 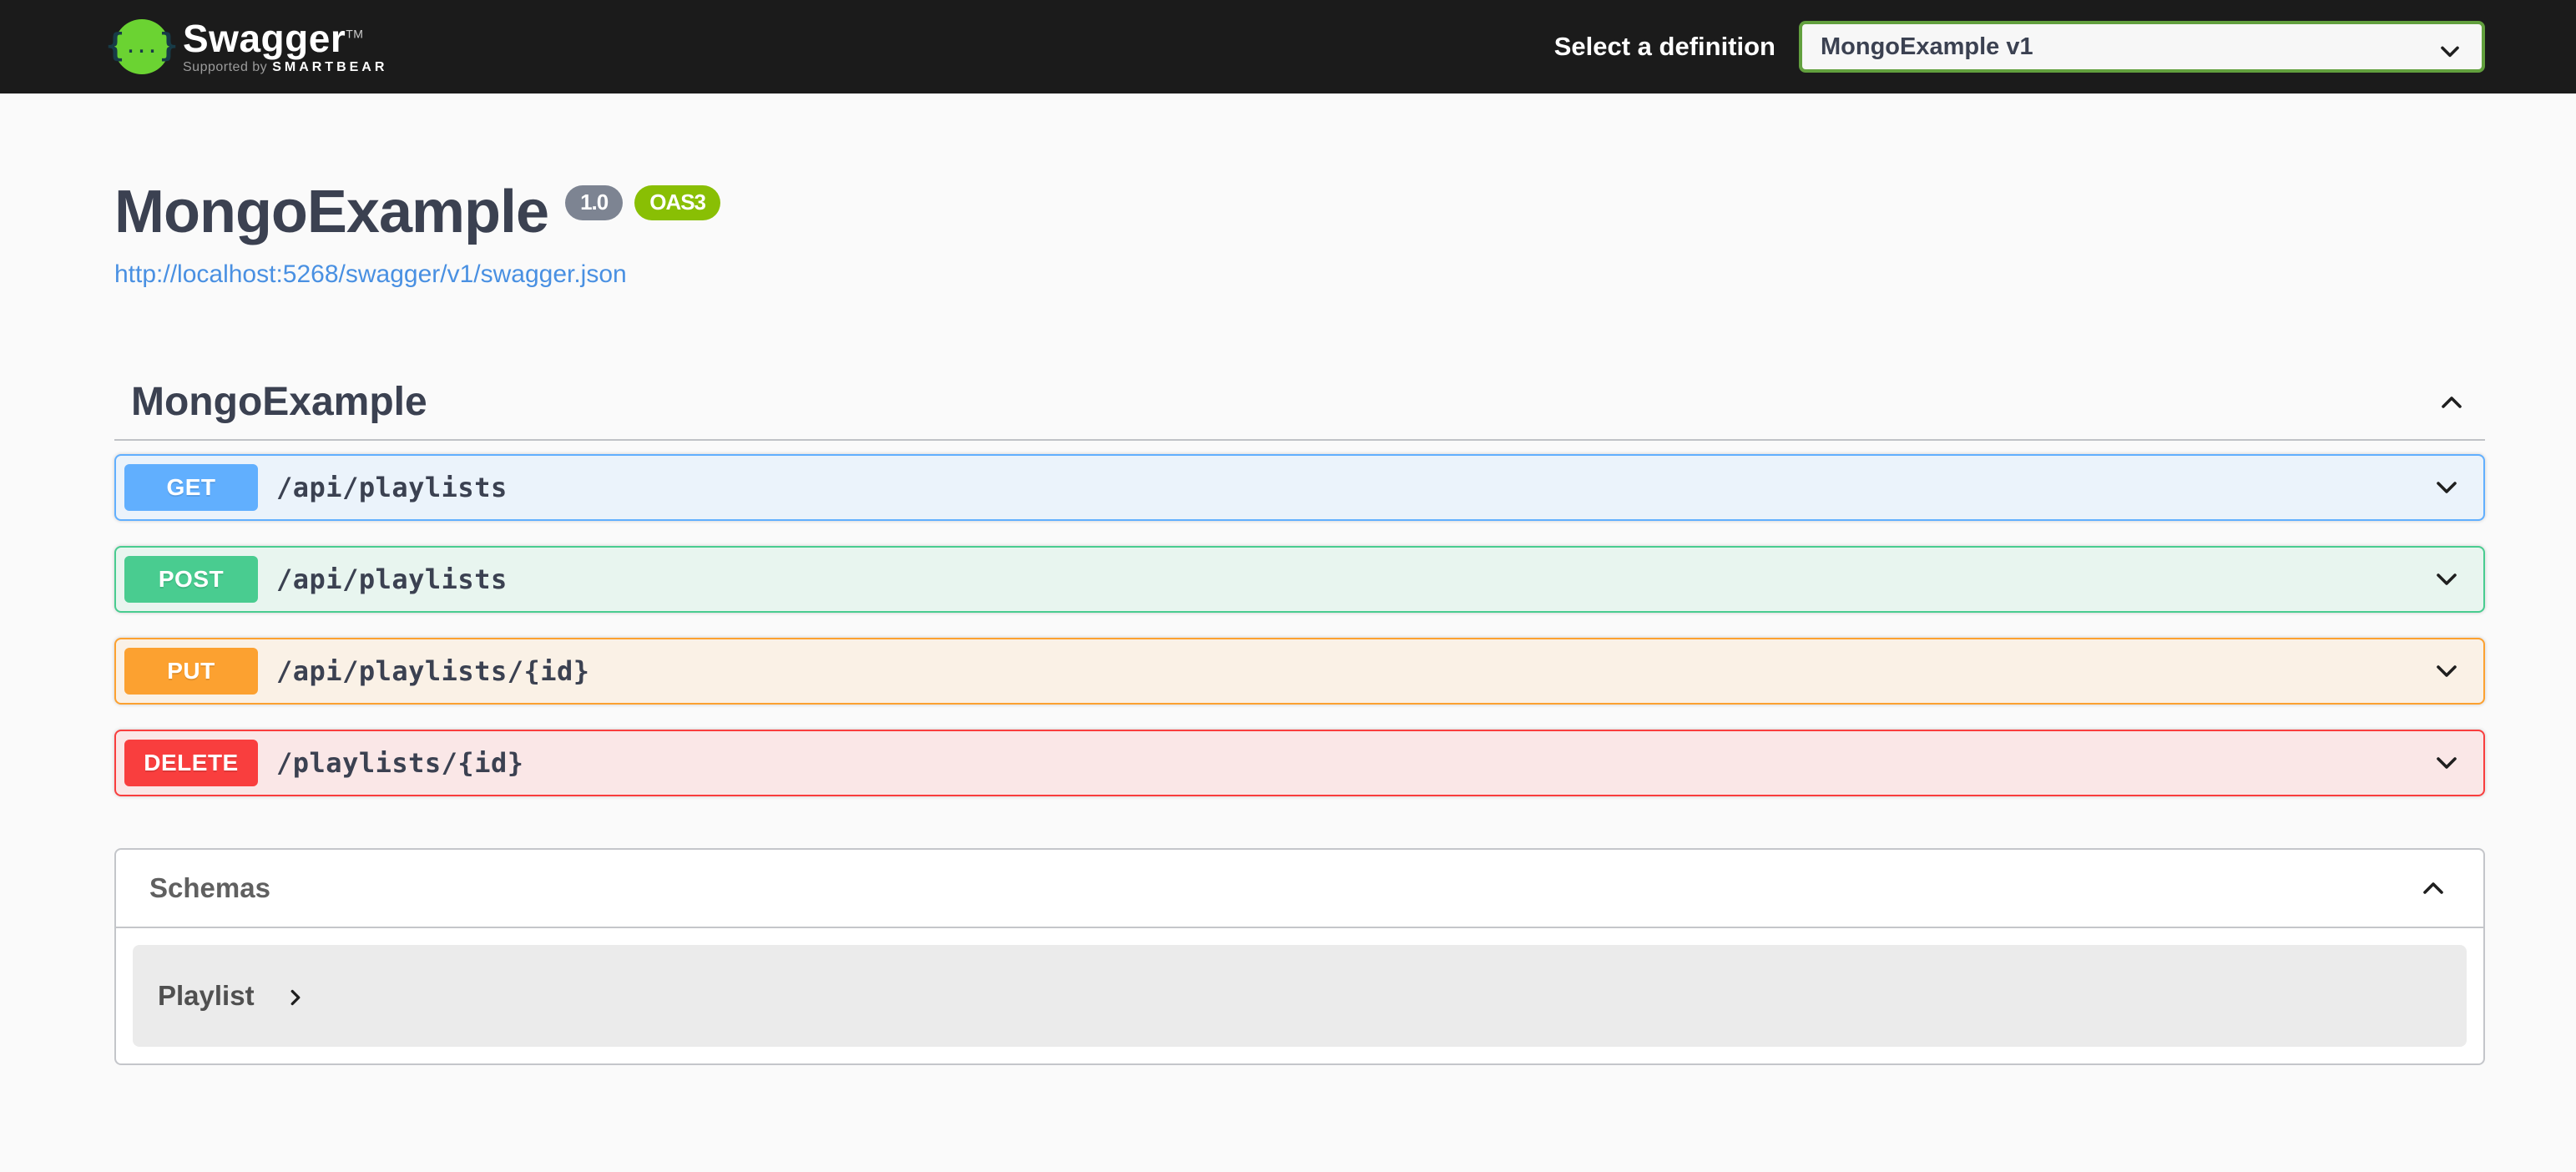 I want to click on definition-select-wrap: Select a definition MongoExample v1, so click(x=2020, y=47).